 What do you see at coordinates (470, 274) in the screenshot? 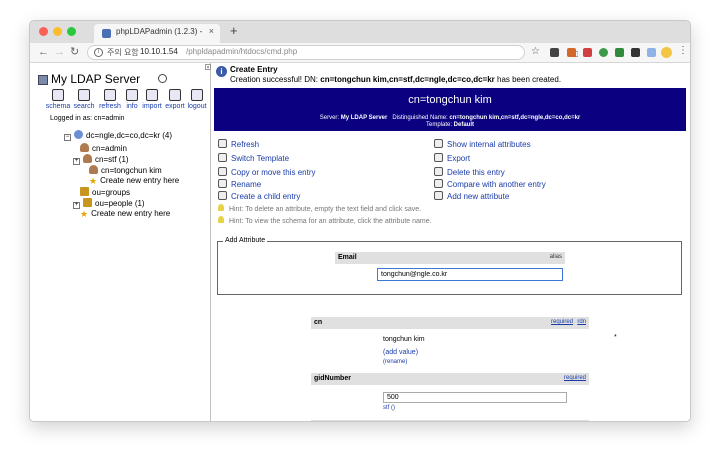
I see `email-input` at bounding box center [470, 274].